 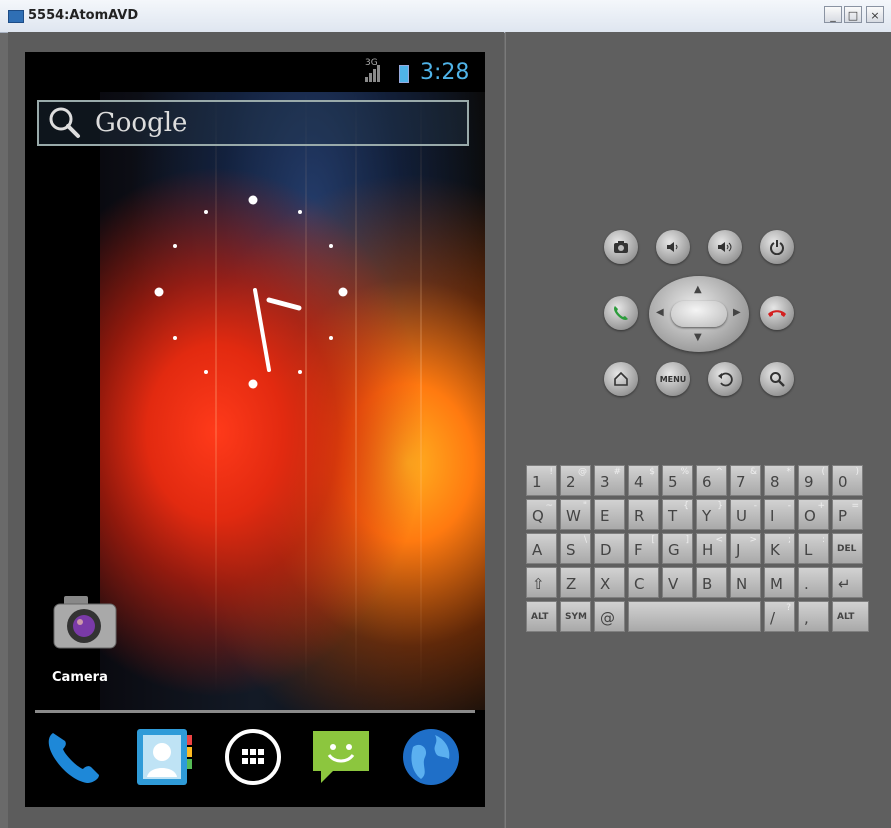 What do you see at coordinates (83, 15) in the screenshot?
I see `window-title: 5554:AtomAVD` at bounding box center [83, 15].